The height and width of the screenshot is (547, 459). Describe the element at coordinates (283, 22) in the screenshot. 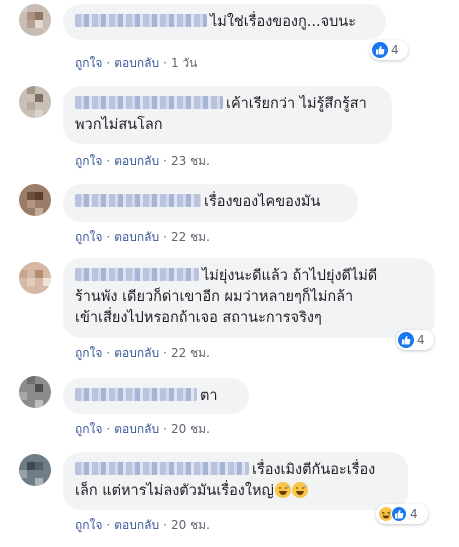

I see `comment-text: ไม่ใช่เรื่องของกู...จบนะ` at that location.